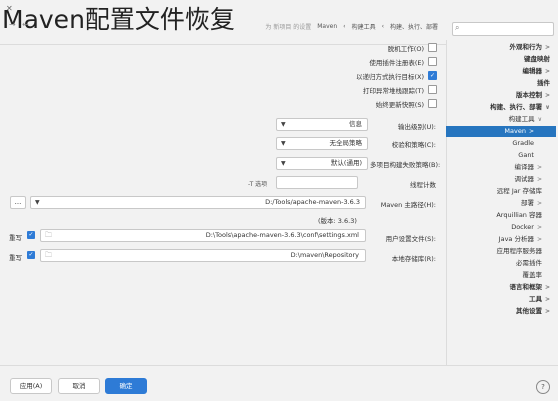 The width and height of the screenshot is (558, 401). I want to click on sidebar-item-label: 应用程序服务器, so click(519, 251).